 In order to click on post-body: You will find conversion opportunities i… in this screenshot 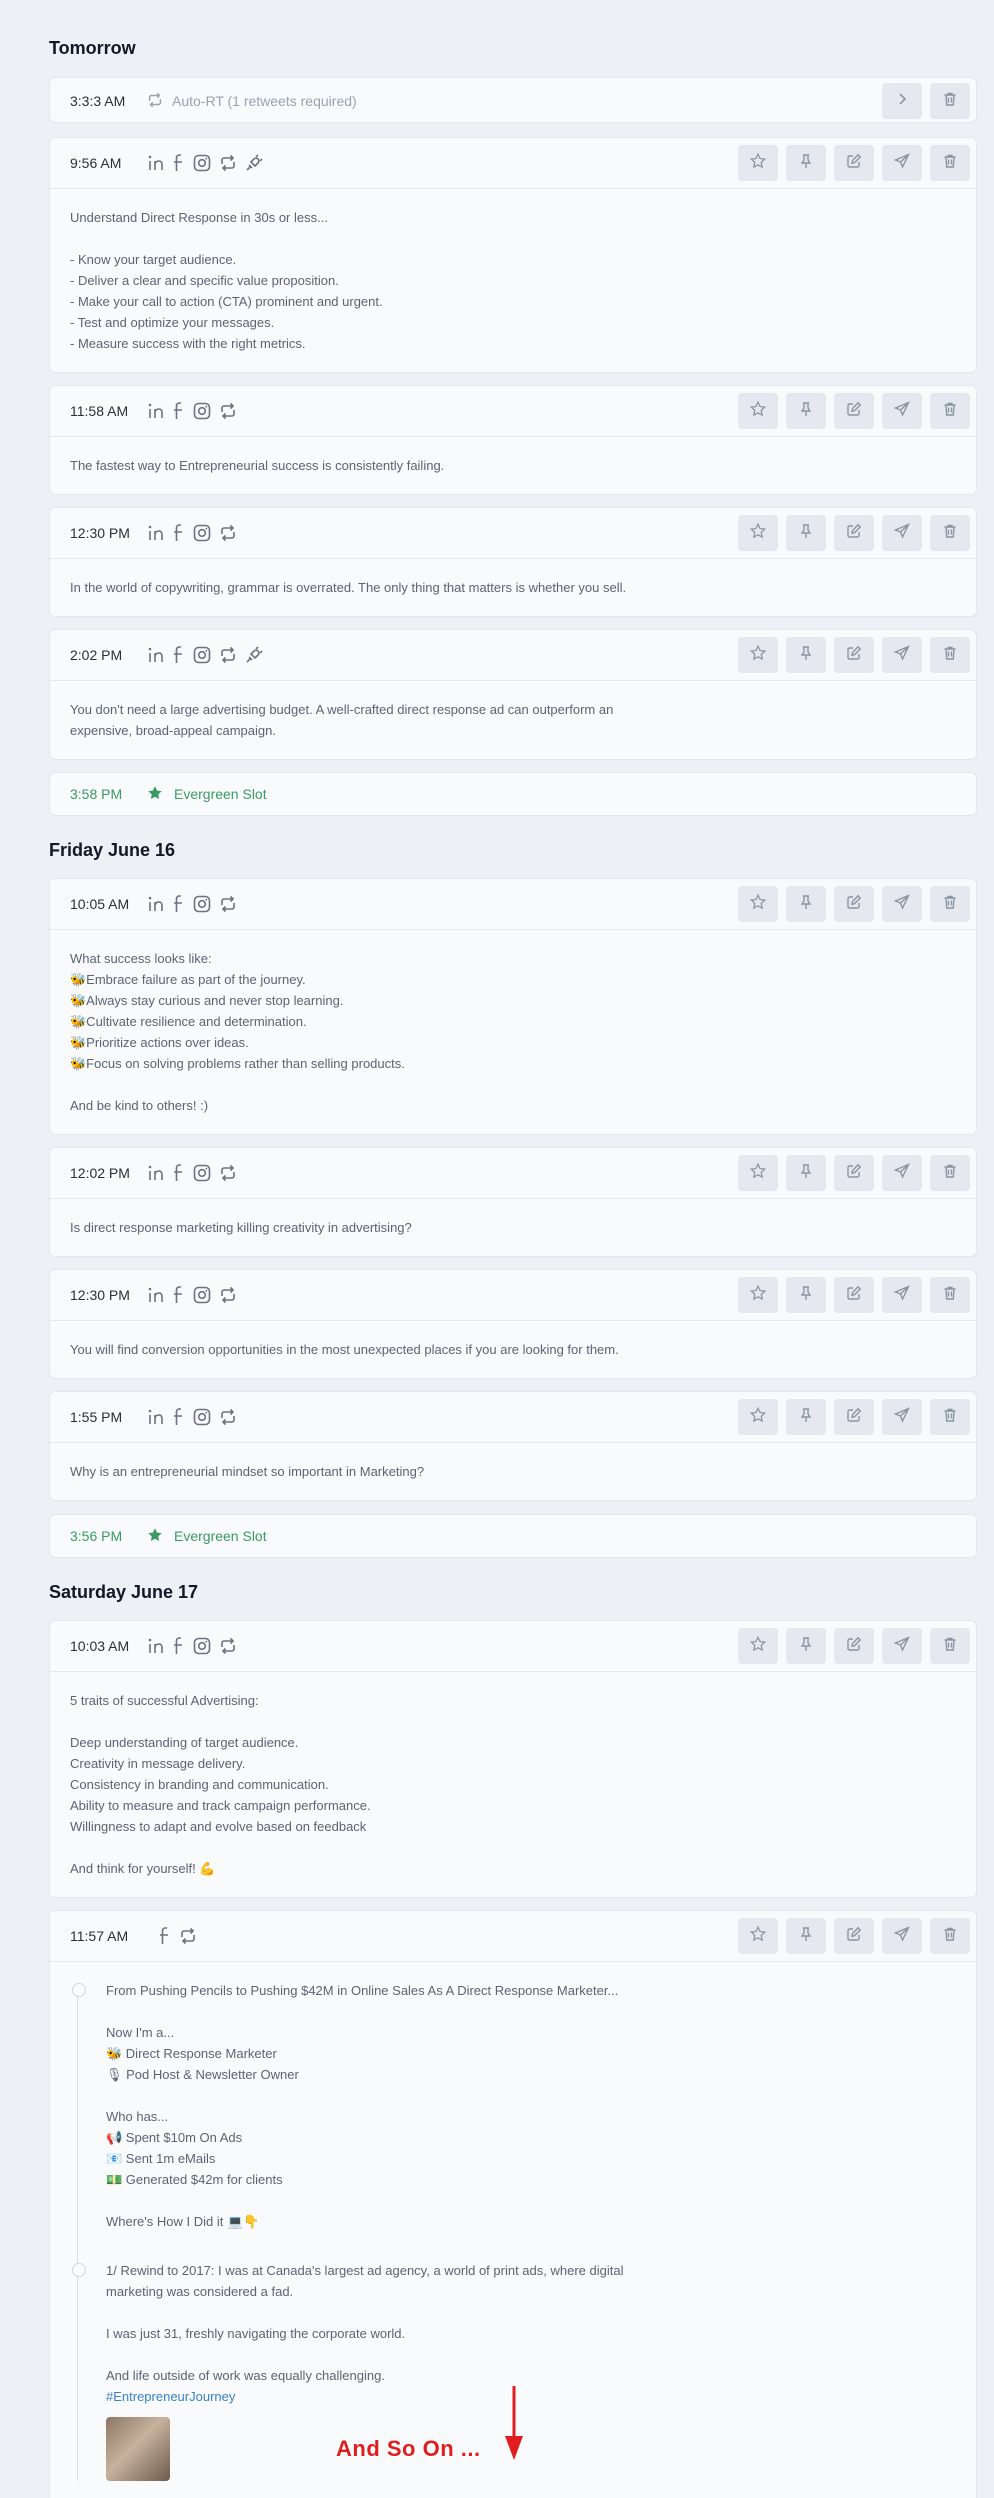, I will do `click(513, 1347)`.